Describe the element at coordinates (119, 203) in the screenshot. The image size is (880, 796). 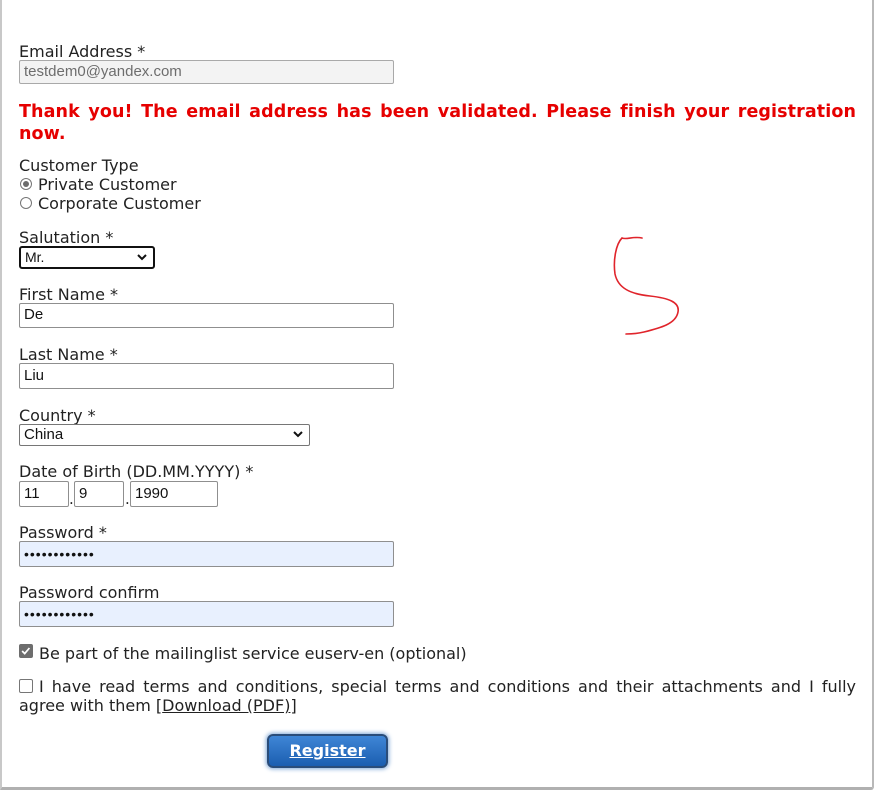
I see `radio-corporate-customer-label: Corporate Customer` at that location.